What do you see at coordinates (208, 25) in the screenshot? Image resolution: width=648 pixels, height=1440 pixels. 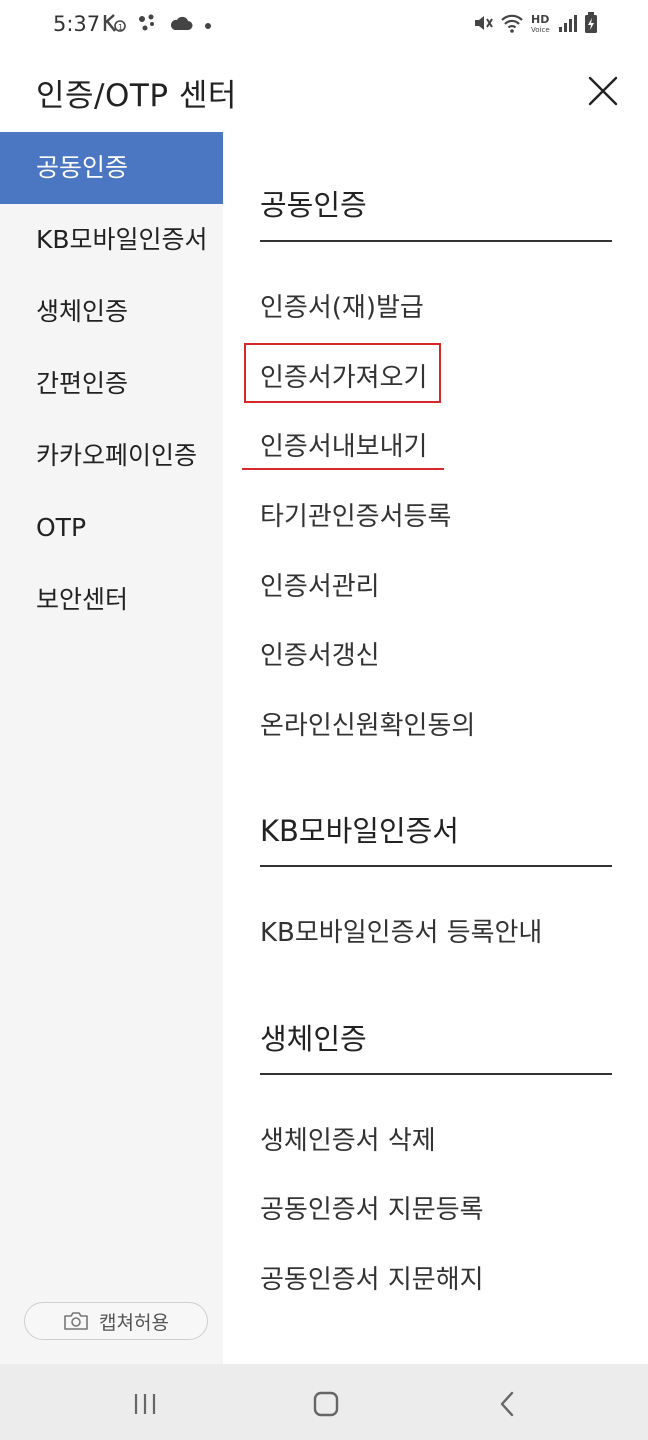 I see `dot-icon` at bounding box center [208, 25].